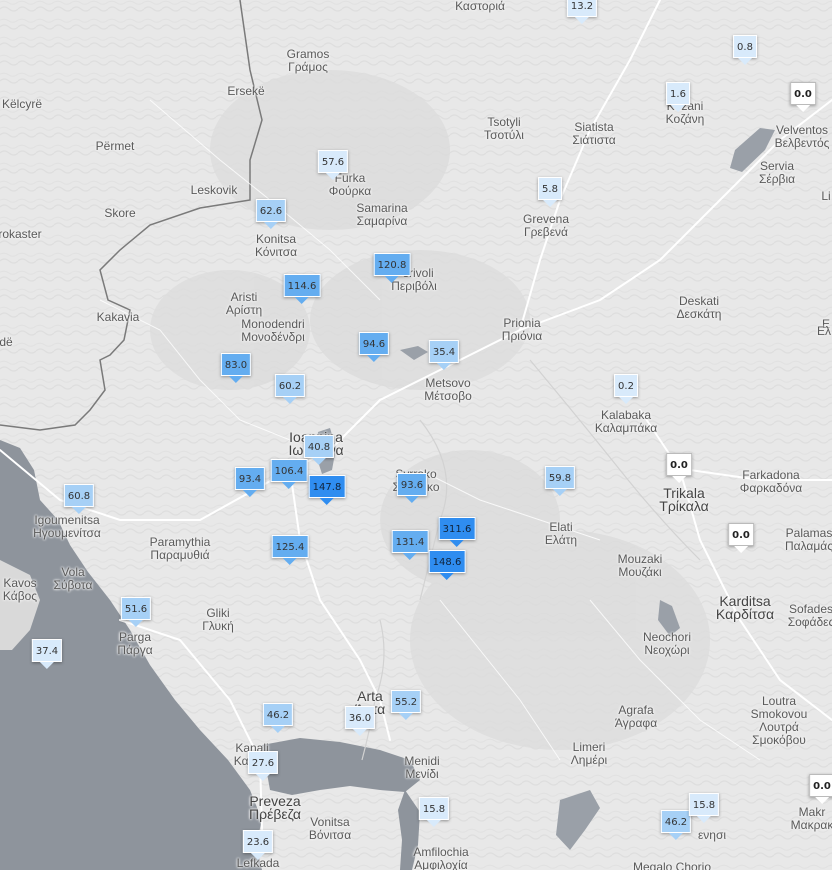  I want to click on place-label-skore: Skore, so click(119, 213).